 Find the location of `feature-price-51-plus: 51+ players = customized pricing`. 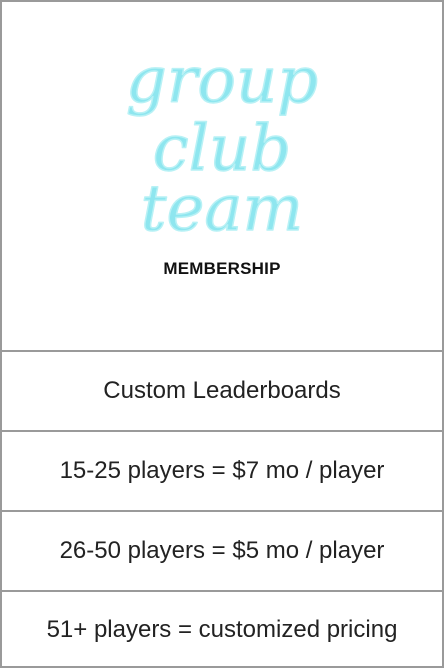

feature-price-51-plus: 51+ players = customized pricing is located at coordinates (222, 629).